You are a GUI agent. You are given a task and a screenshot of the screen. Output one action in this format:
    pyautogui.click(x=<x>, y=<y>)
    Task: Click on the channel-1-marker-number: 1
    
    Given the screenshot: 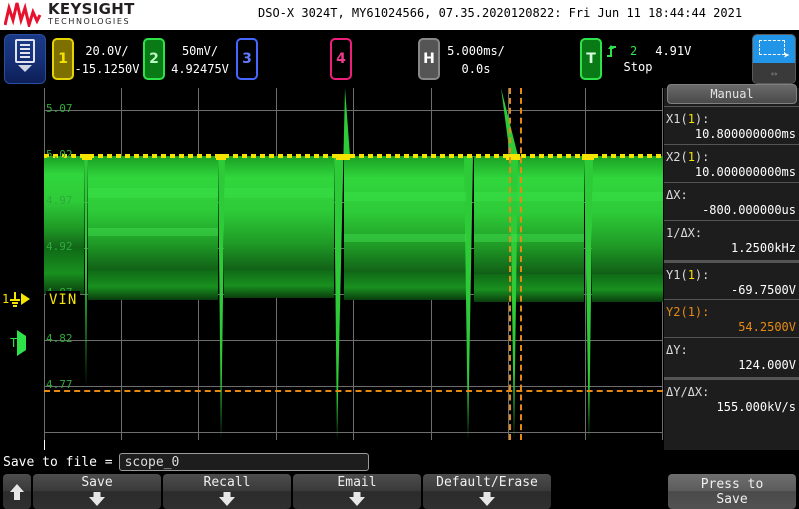 What is the action you would take?
    pyautogui.click(x=6, y=299)
    